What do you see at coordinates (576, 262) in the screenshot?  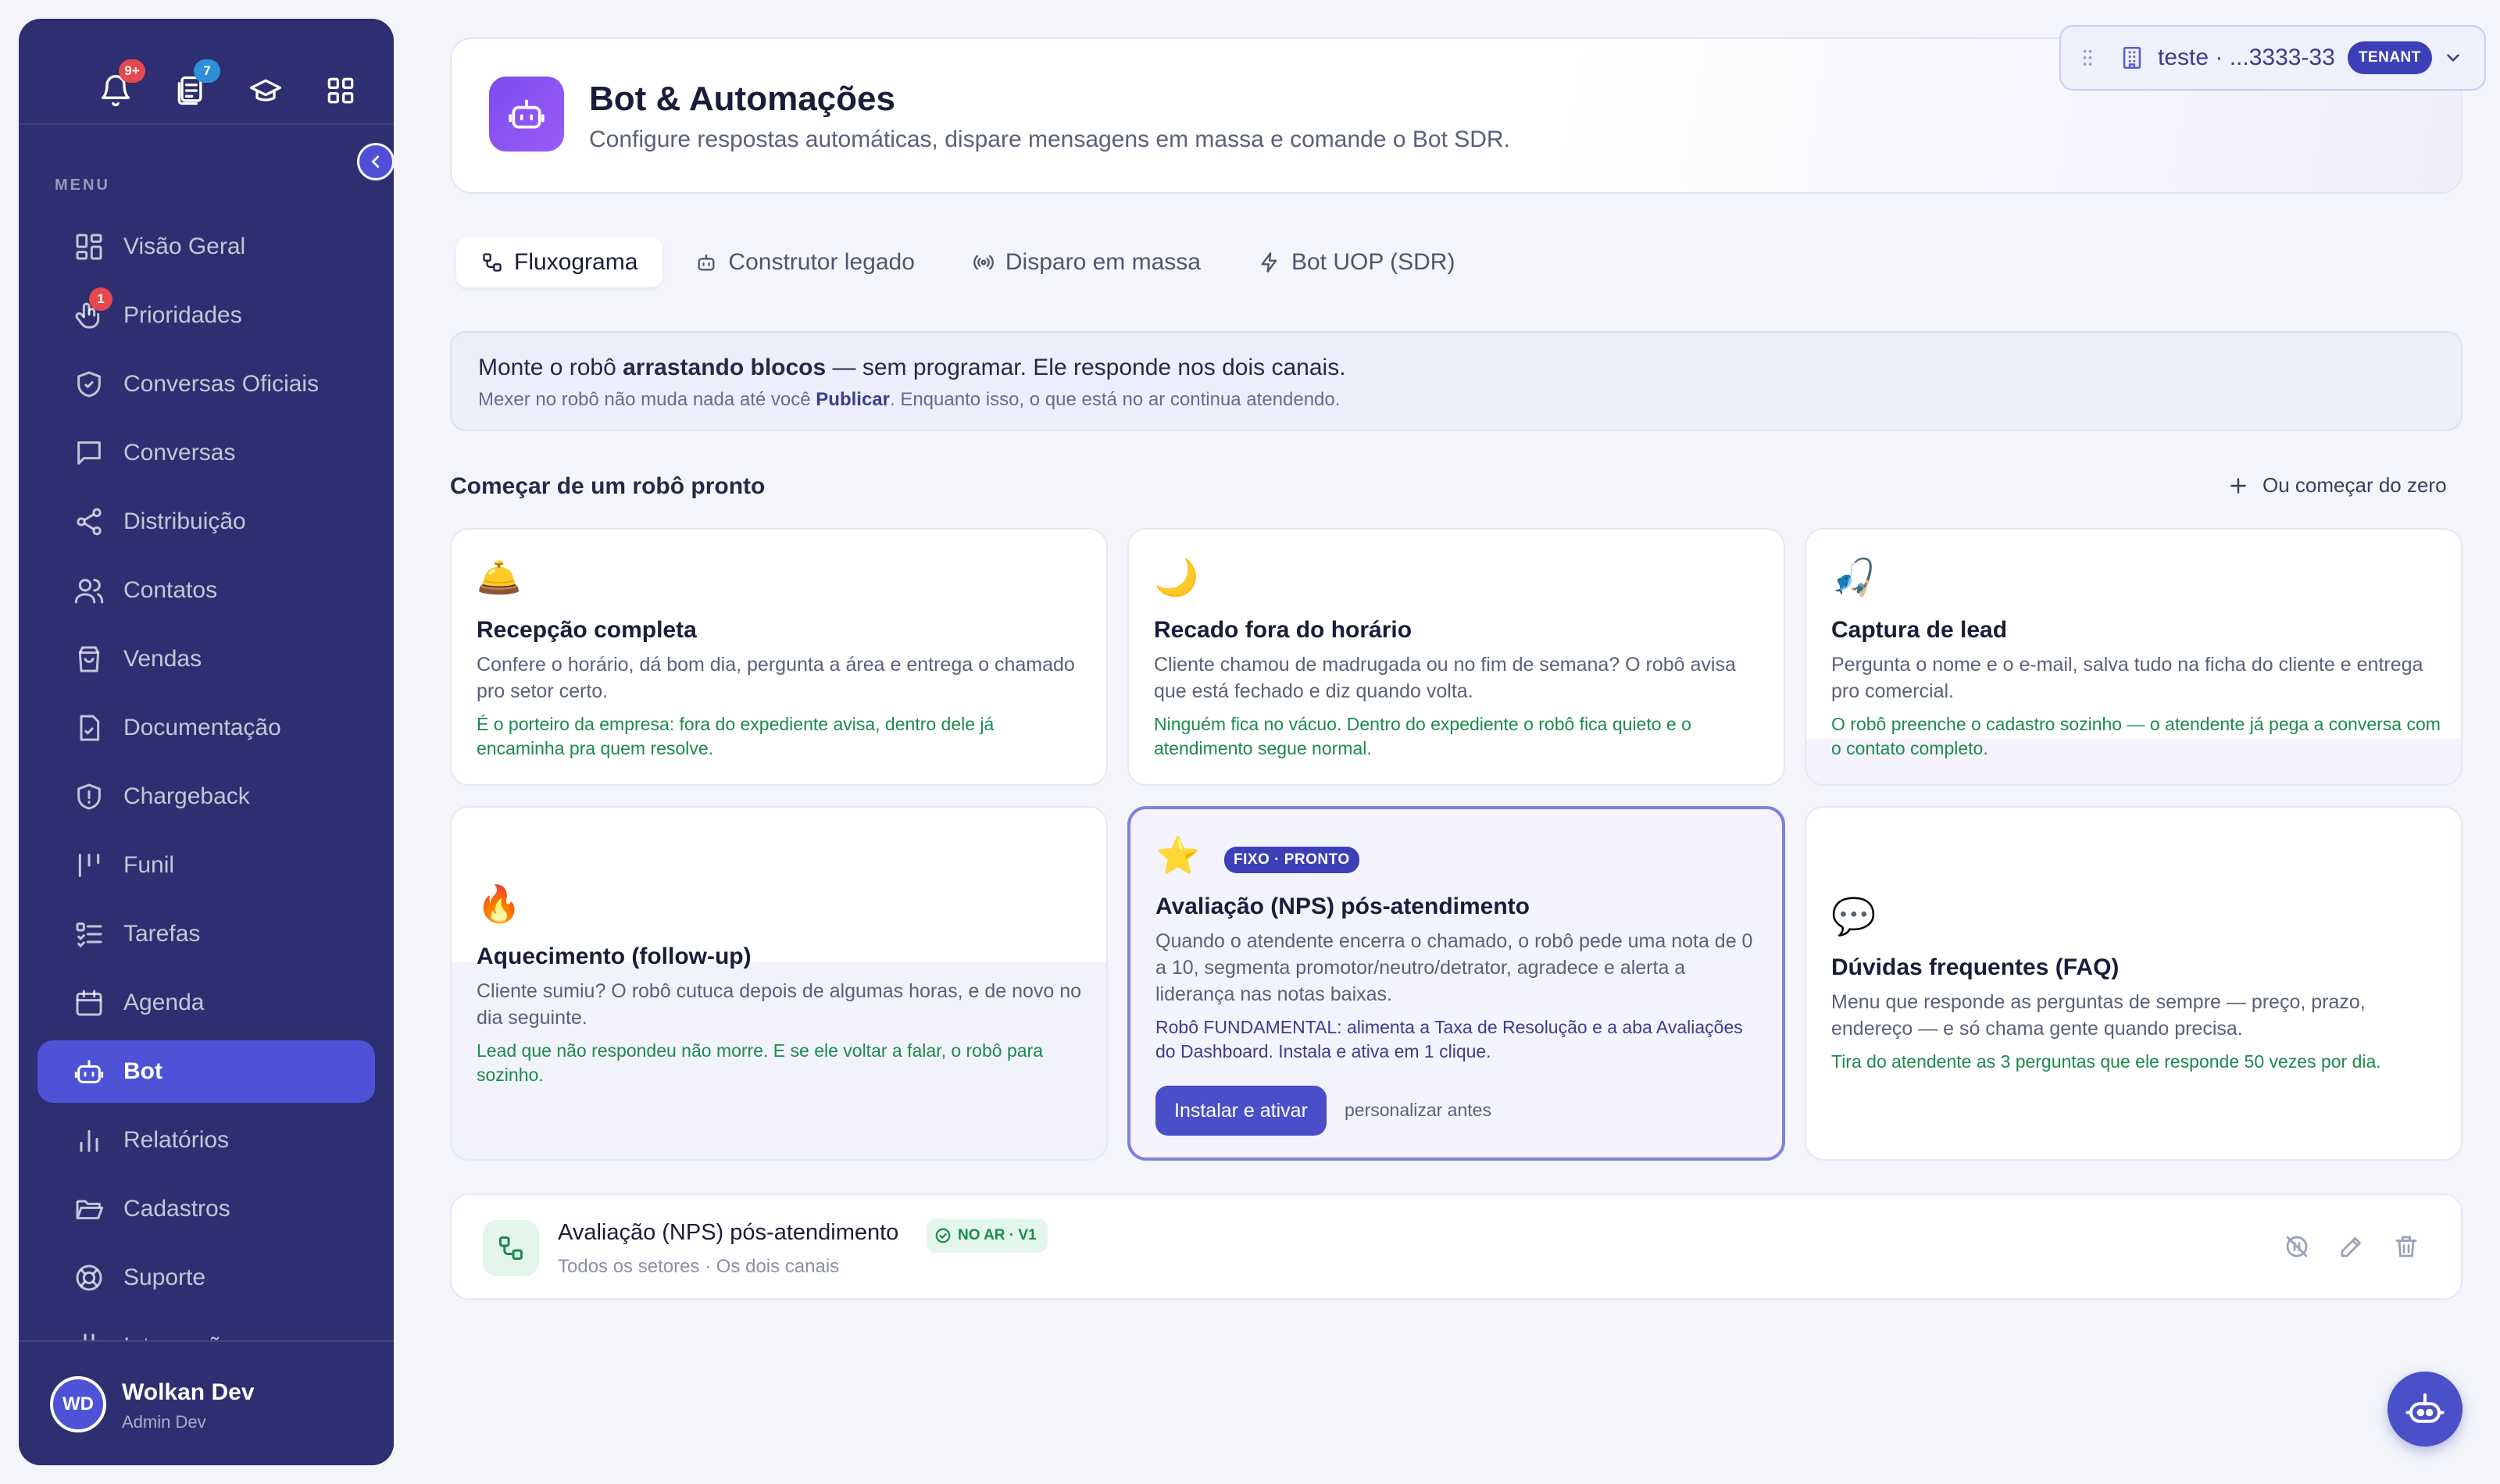 I see `tab-label: Fluxograma` at bounding box center [576, 262].